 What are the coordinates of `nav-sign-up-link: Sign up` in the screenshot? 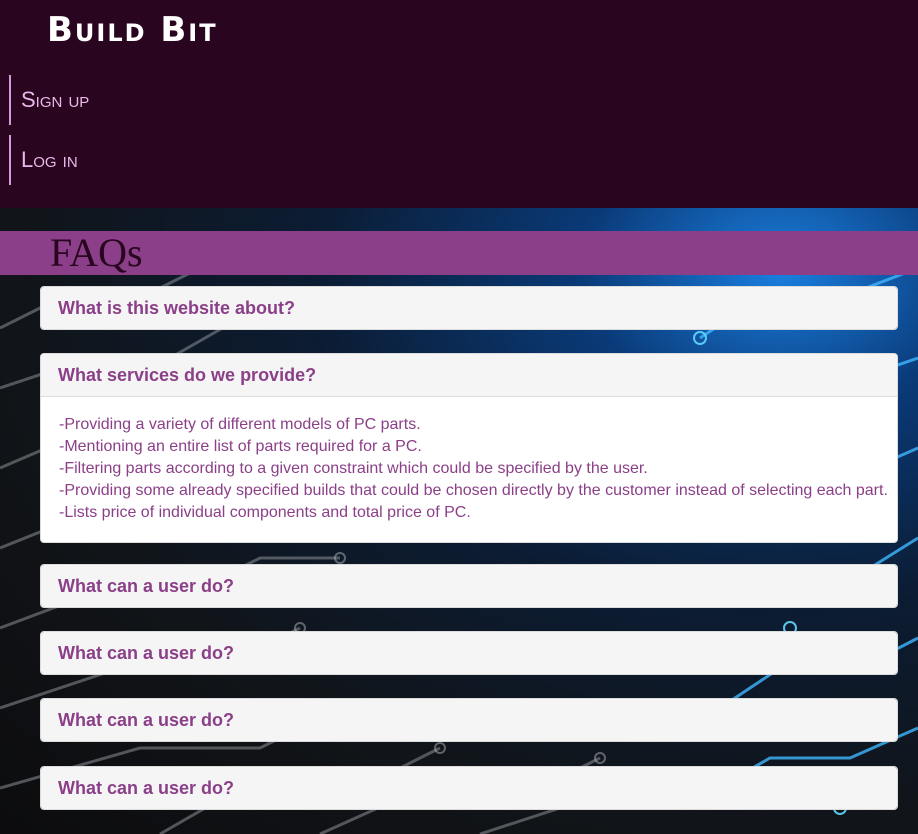 It's located at (109, 100).